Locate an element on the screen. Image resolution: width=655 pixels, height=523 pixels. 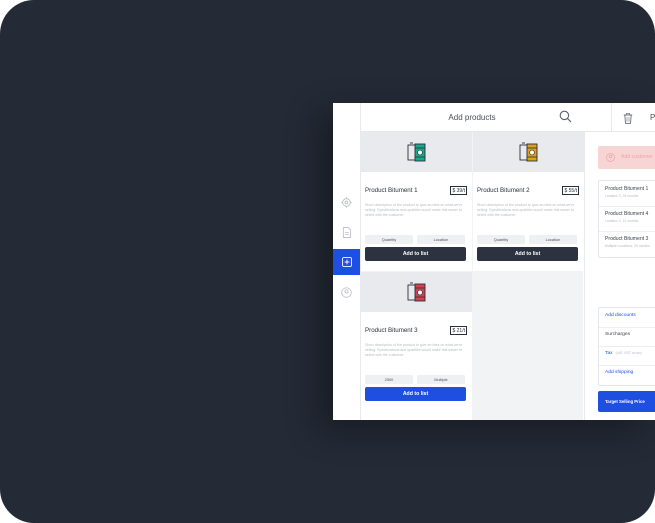
delete-button is located at coordinates (628, 120).